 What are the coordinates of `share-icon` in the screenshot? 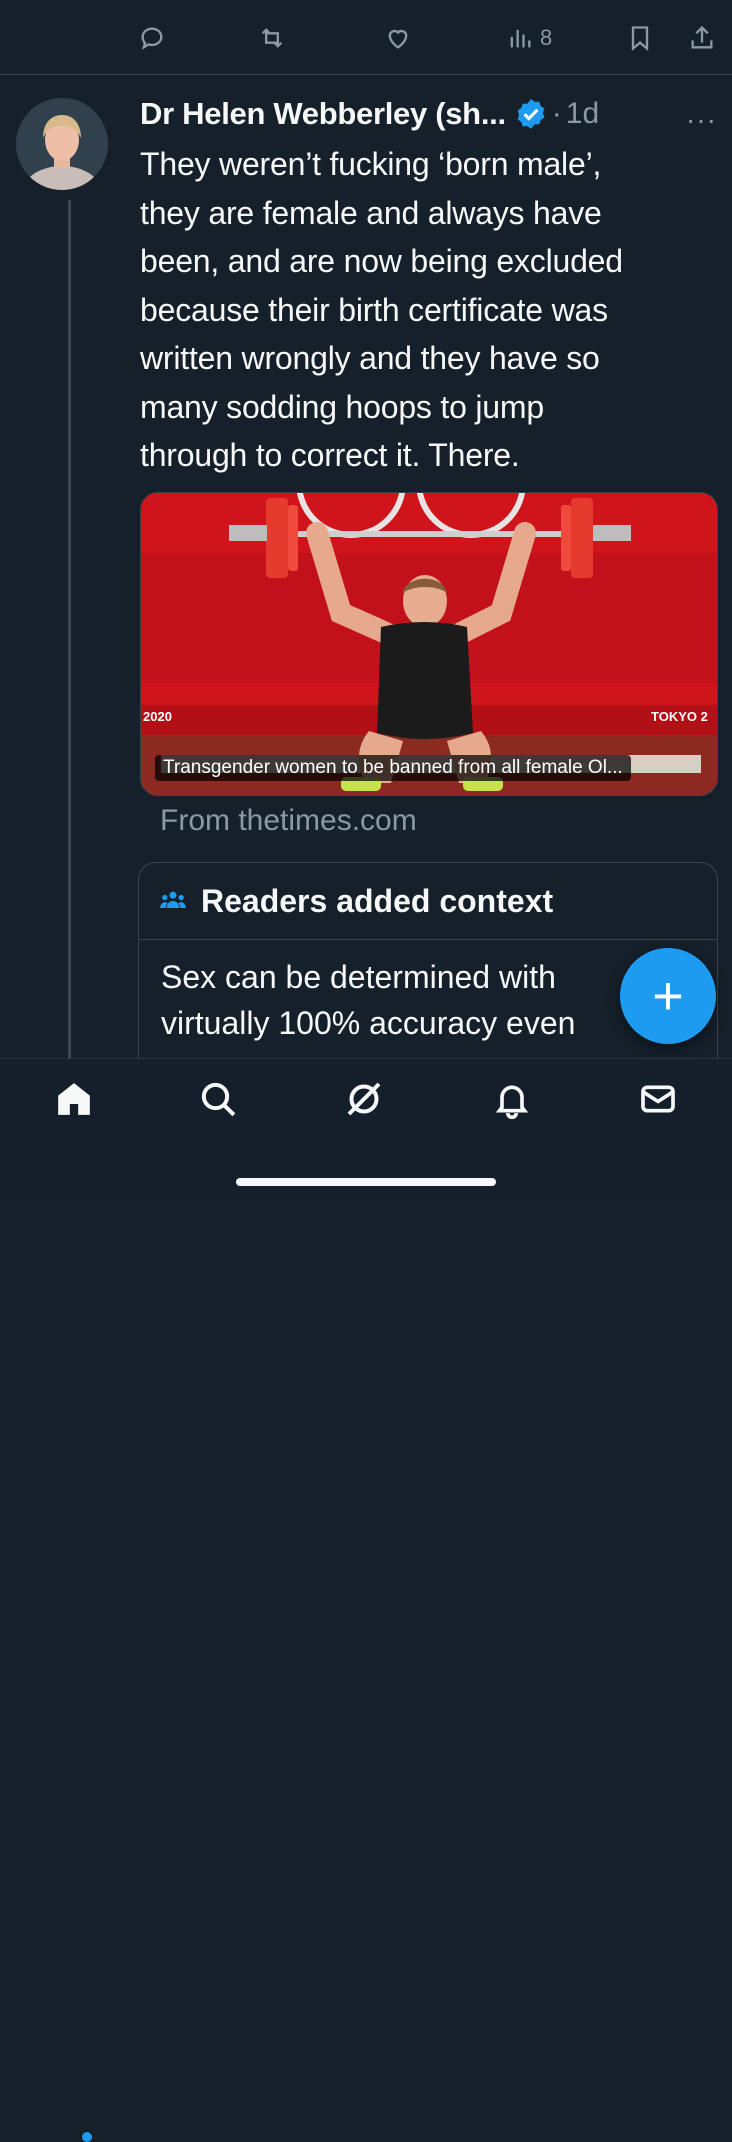 It's located at (702, 37).